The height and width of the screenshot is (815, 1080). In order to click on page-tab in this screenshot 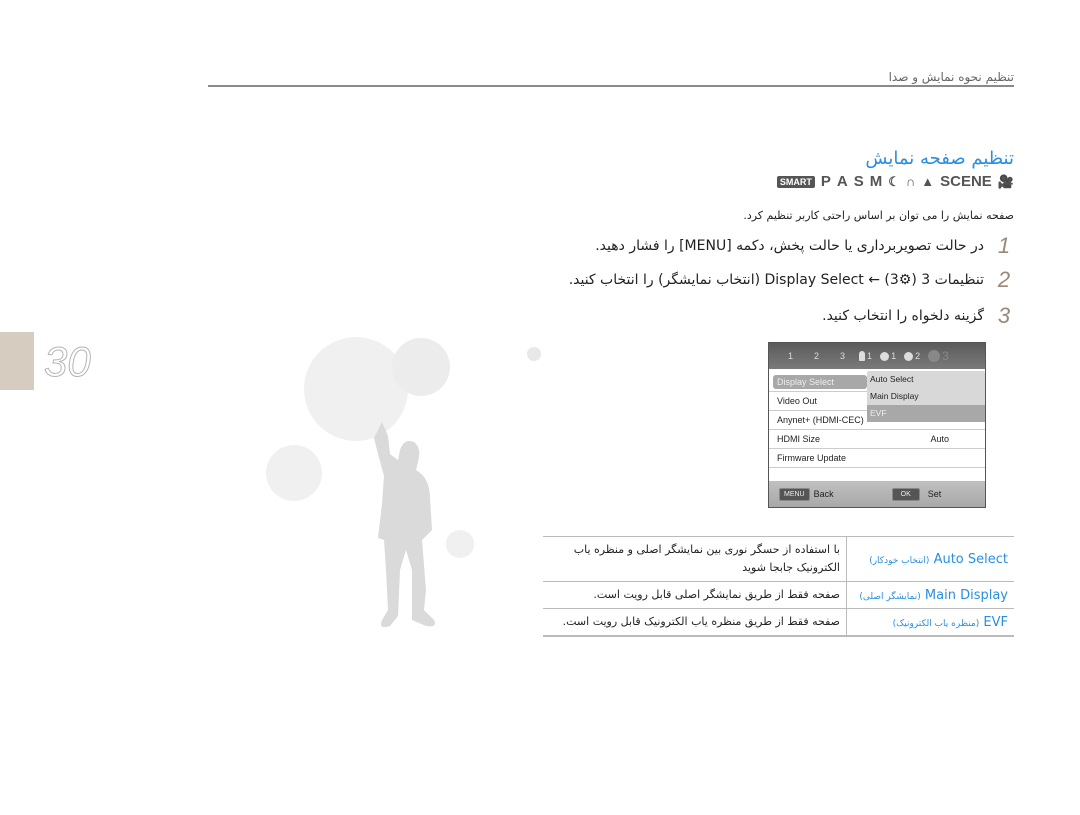, I will do `click(17, 361)`.